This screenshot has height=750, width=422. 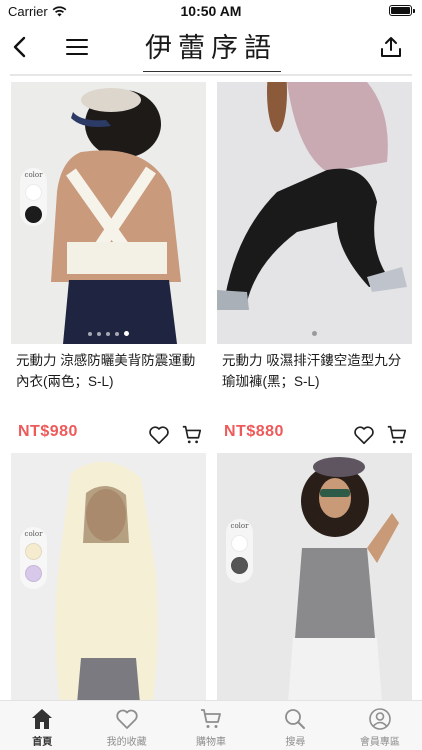 I want to click on tab-label: 我的收藏, so click(x=126, y=742).